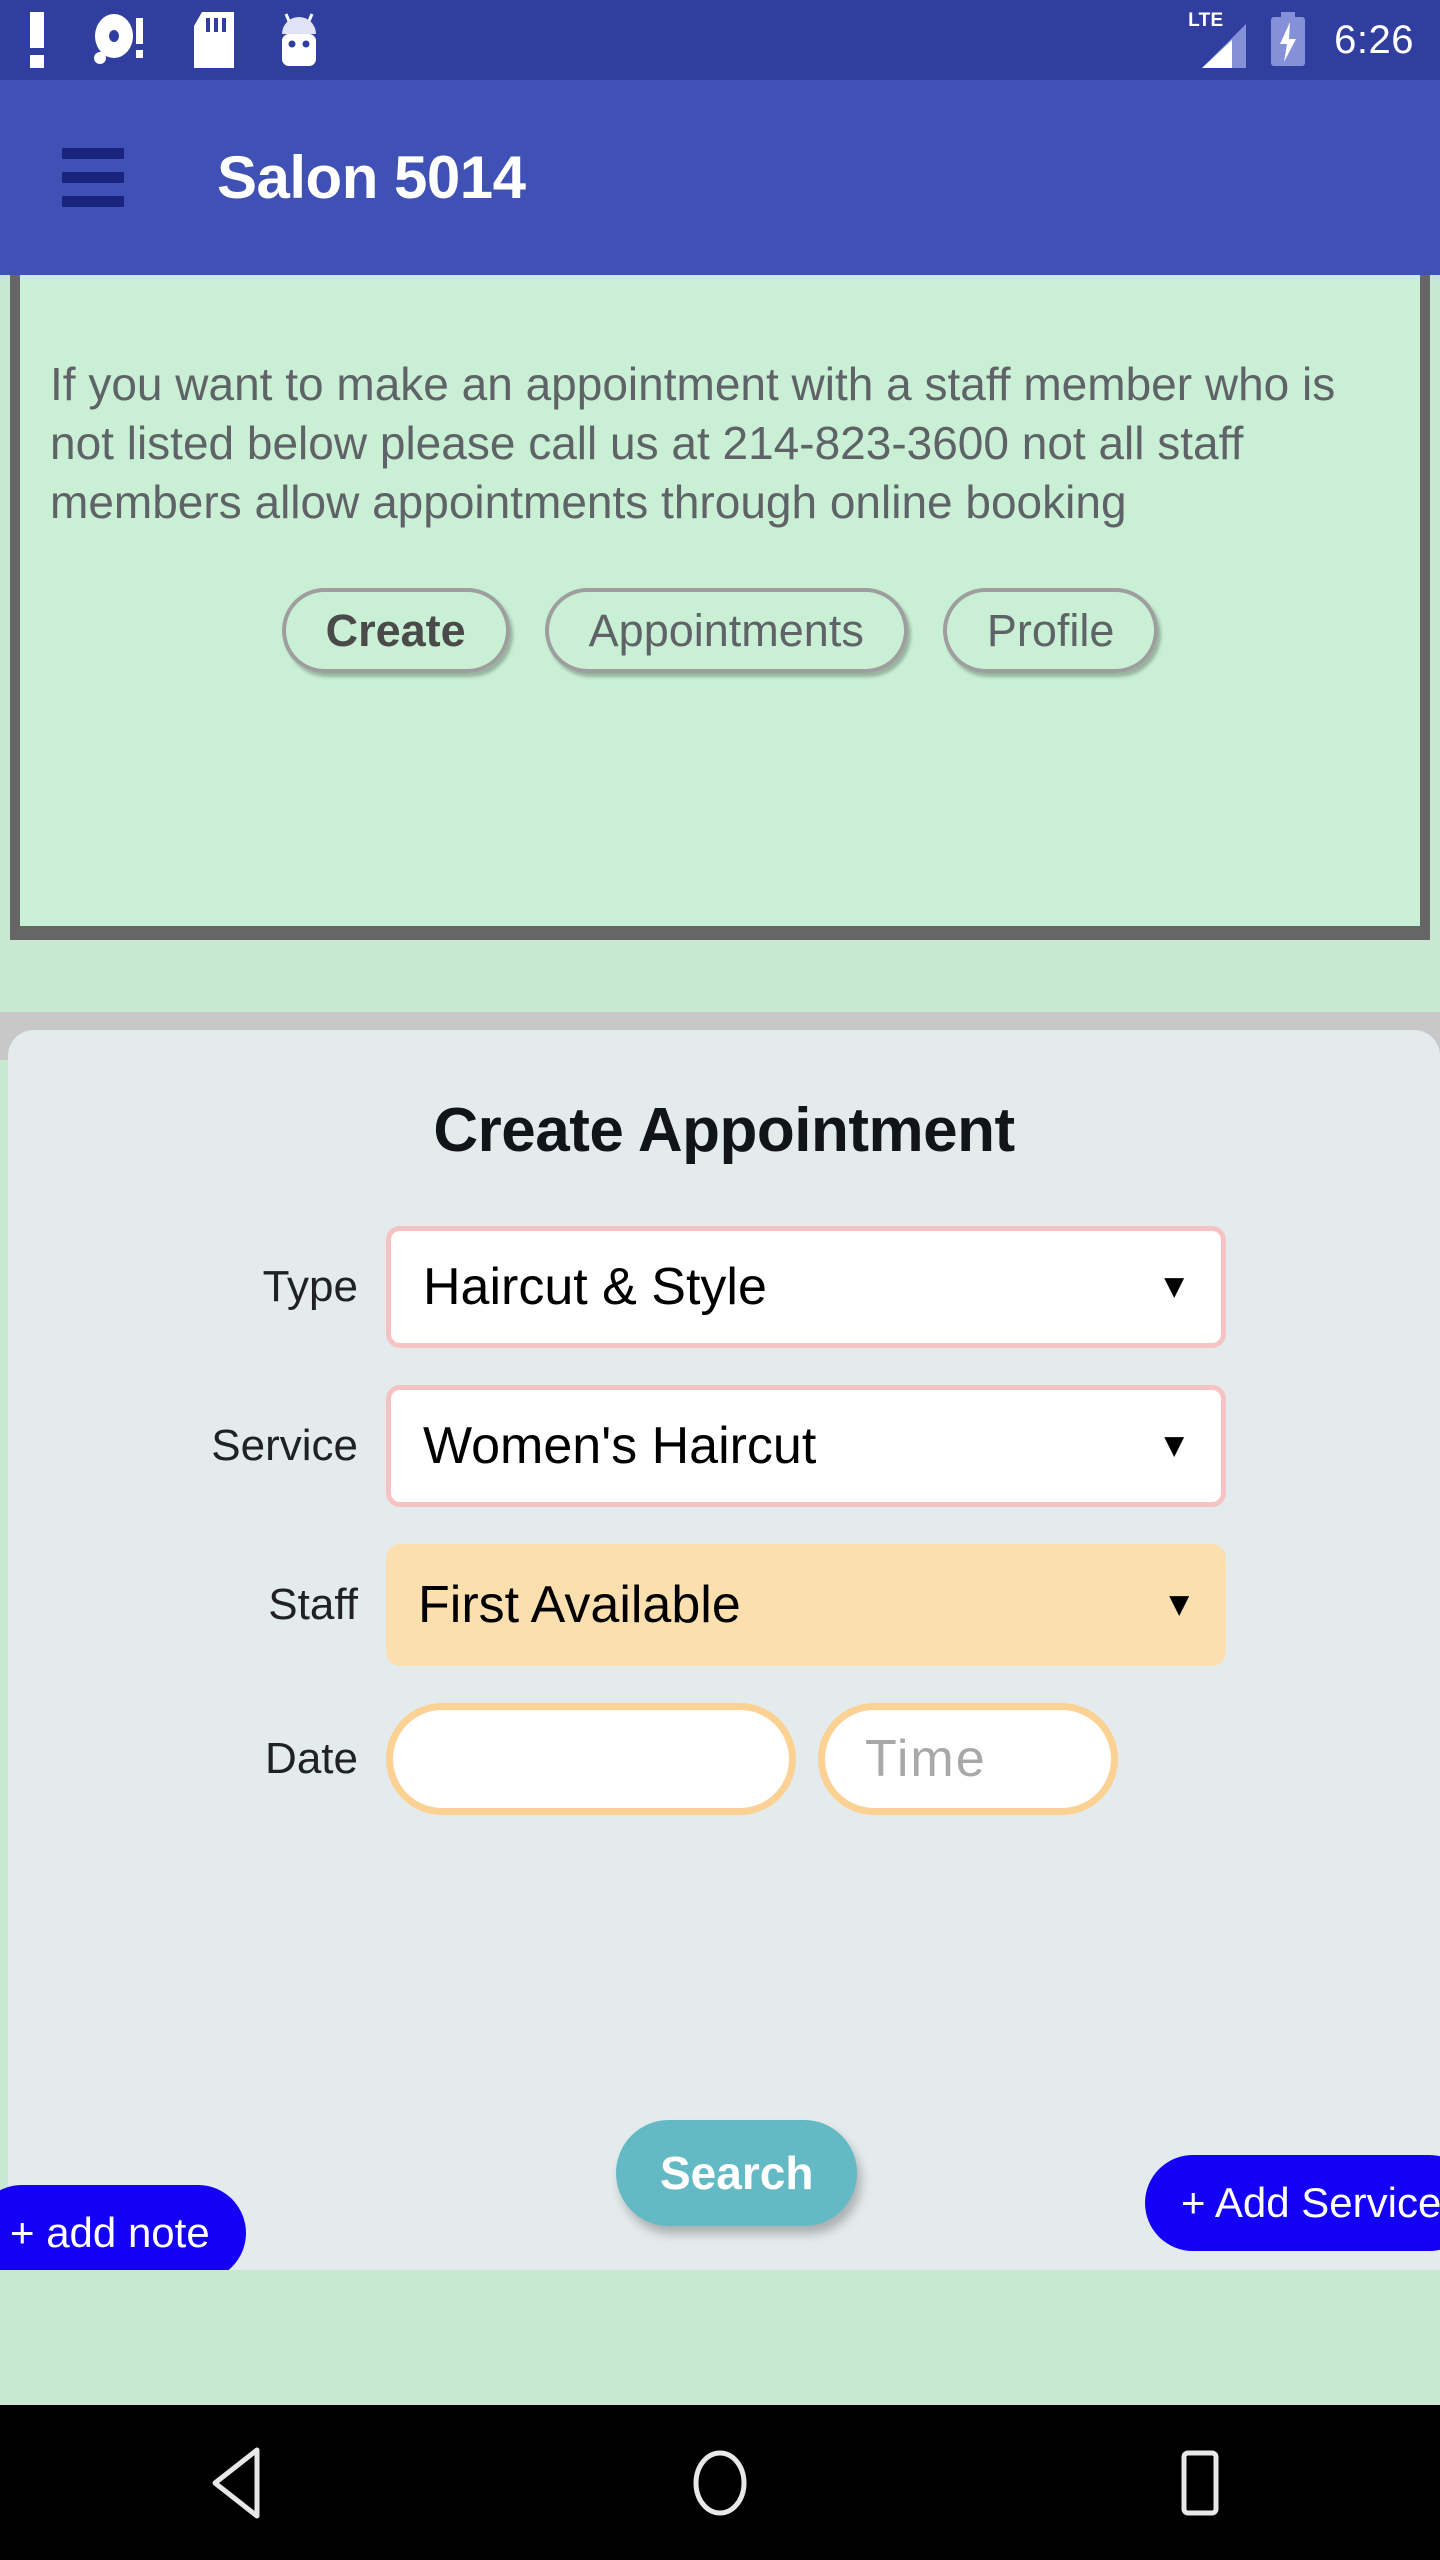 This screenshot has height=2560, width=1440. Describe the element at coordinates (214, 40) in the screenshot. I see `sd-card-icon` at that location.